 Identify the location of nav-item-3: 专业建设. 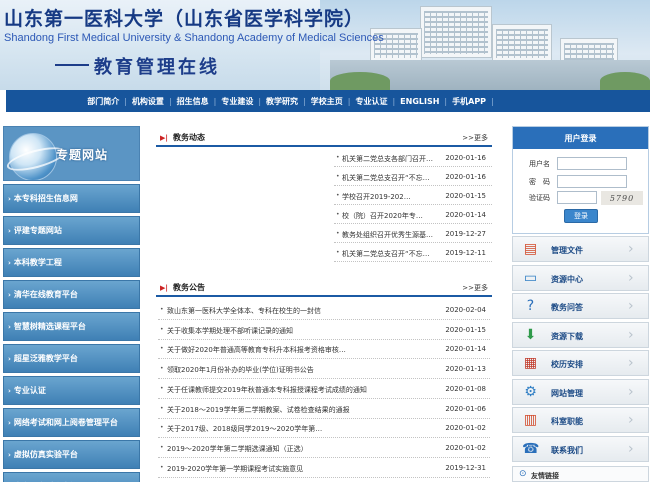
(237, 101).